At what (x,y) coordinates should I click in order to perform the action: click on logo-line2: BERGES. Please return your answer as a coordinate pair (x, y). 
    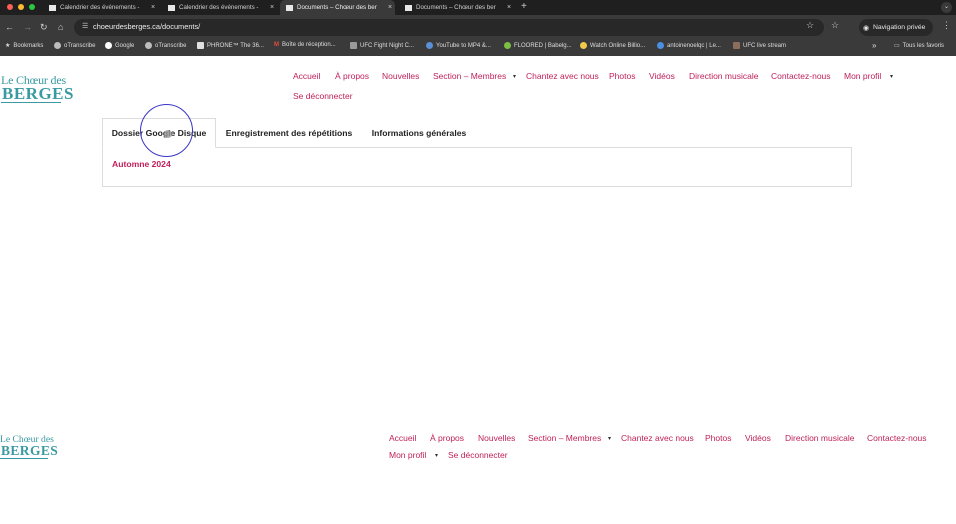
    Looking at the image, I should click on (38, 93).